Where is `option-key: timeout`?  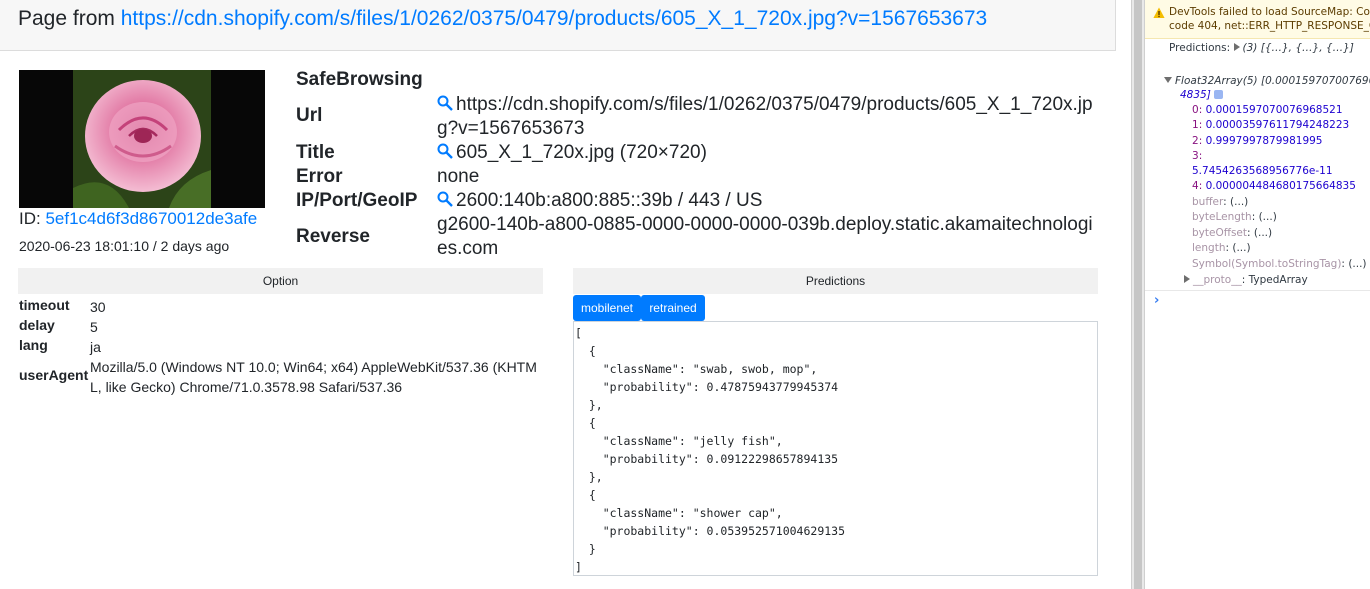
option-key: timeout is located at coordinates (44, 305).